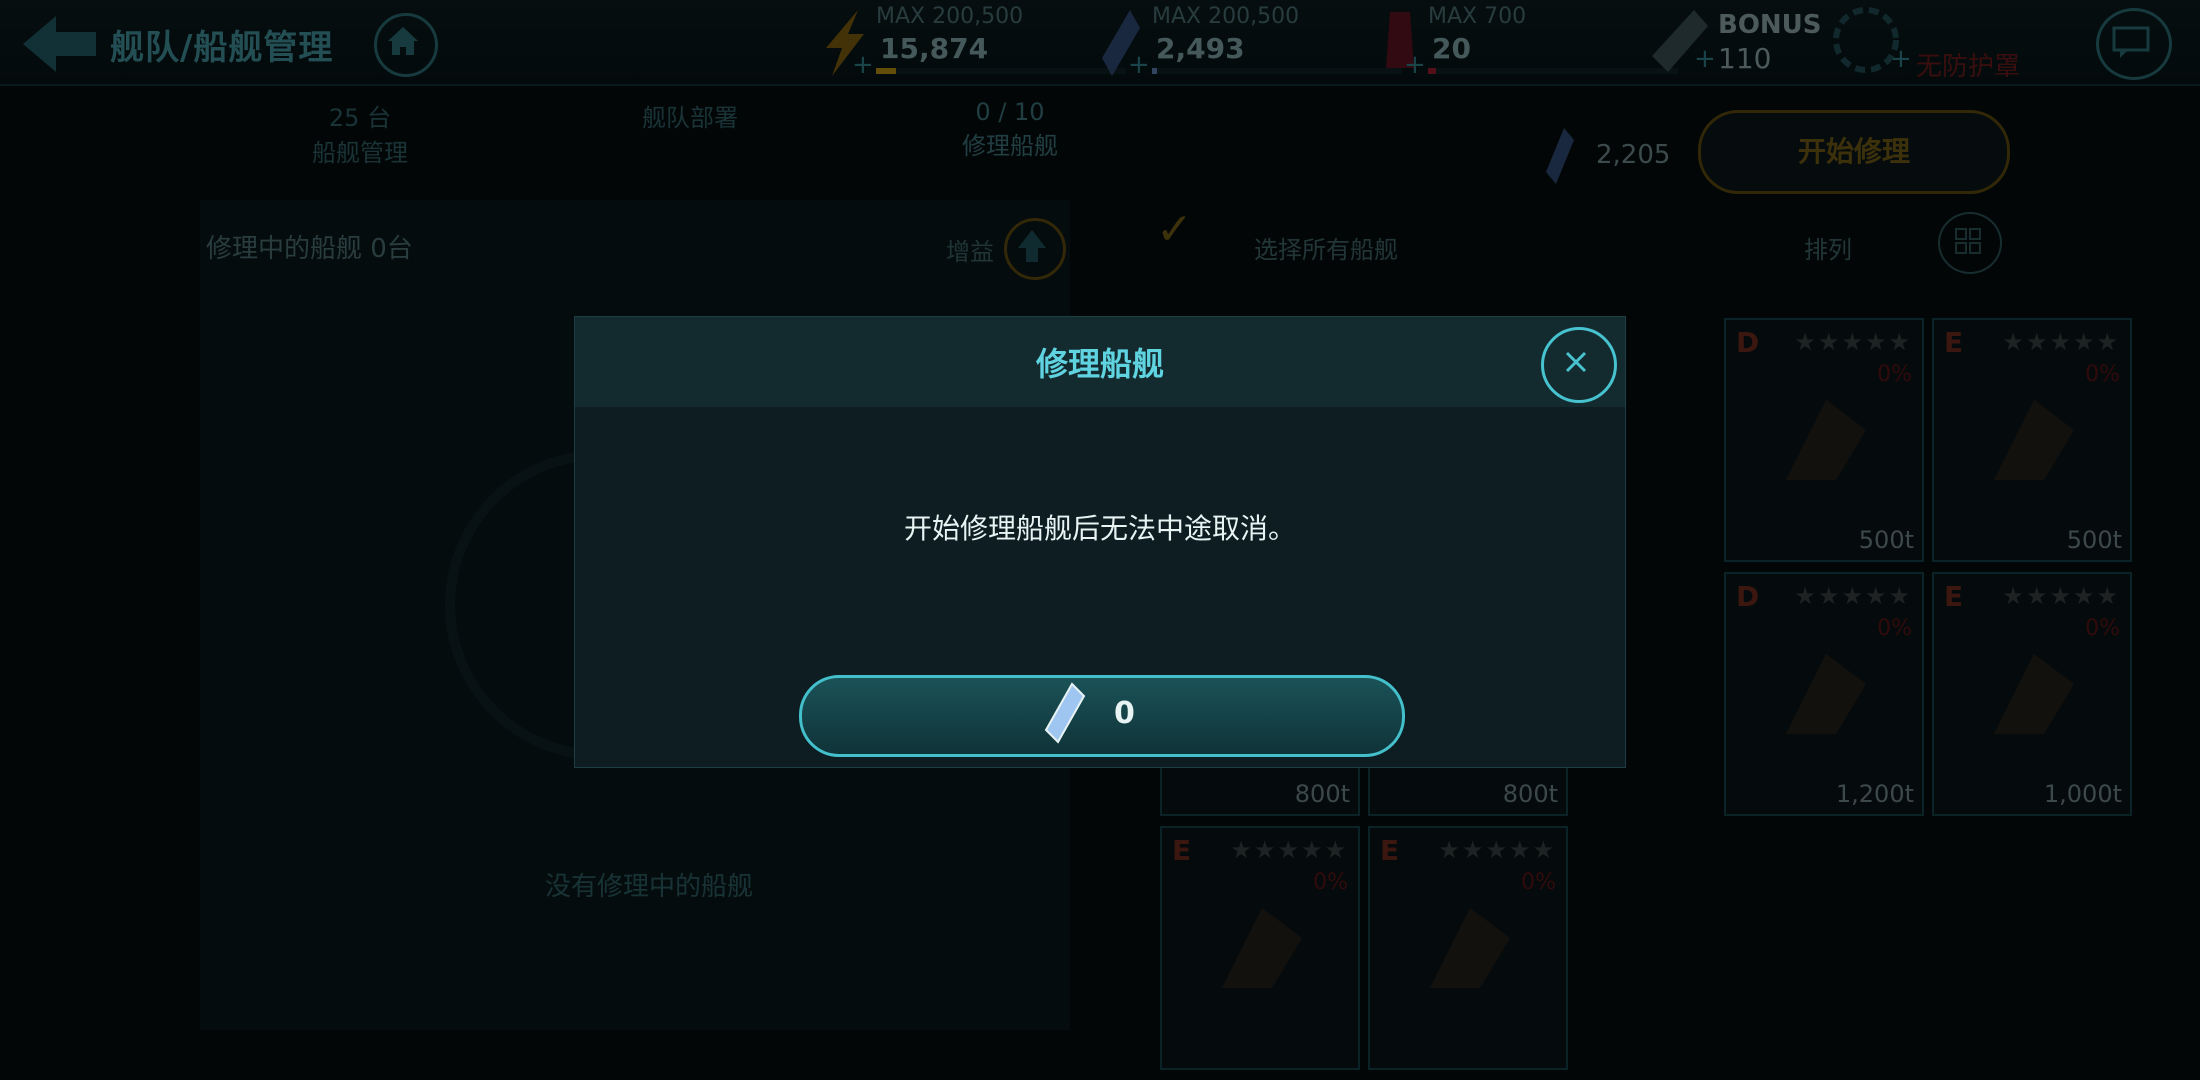 This screenshot has width=2200, height=1080. I want to click on close-icon, so click(1576, 362).